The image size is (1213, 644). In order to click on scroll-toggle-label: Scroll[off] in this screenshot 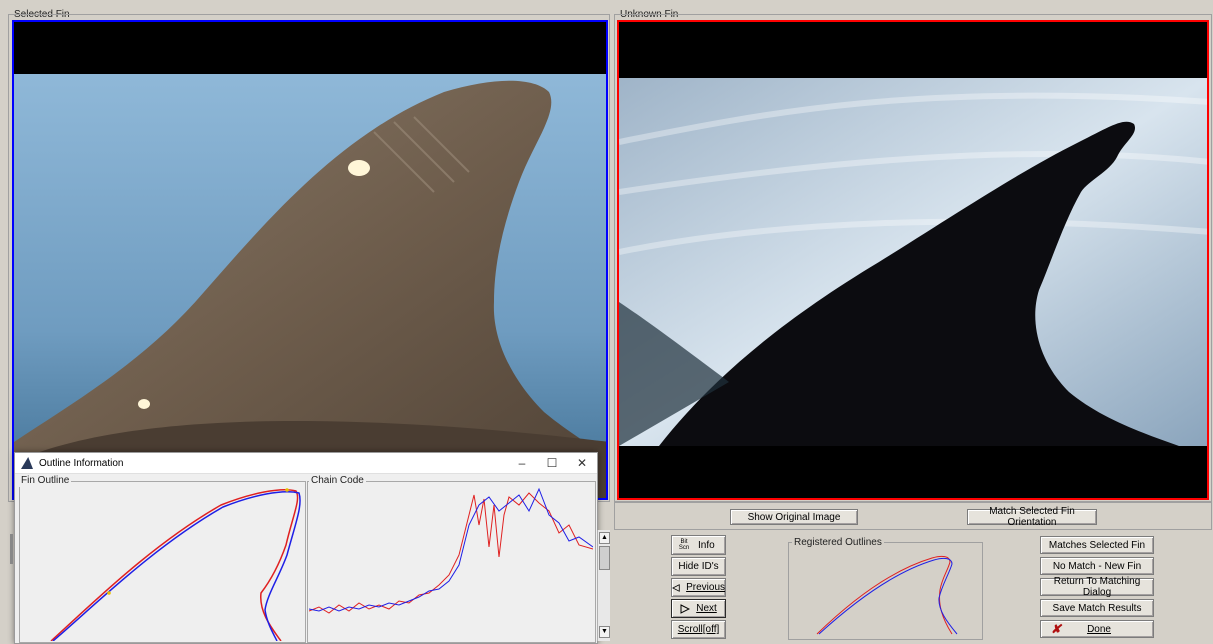, I will do `click(698, 629)`.